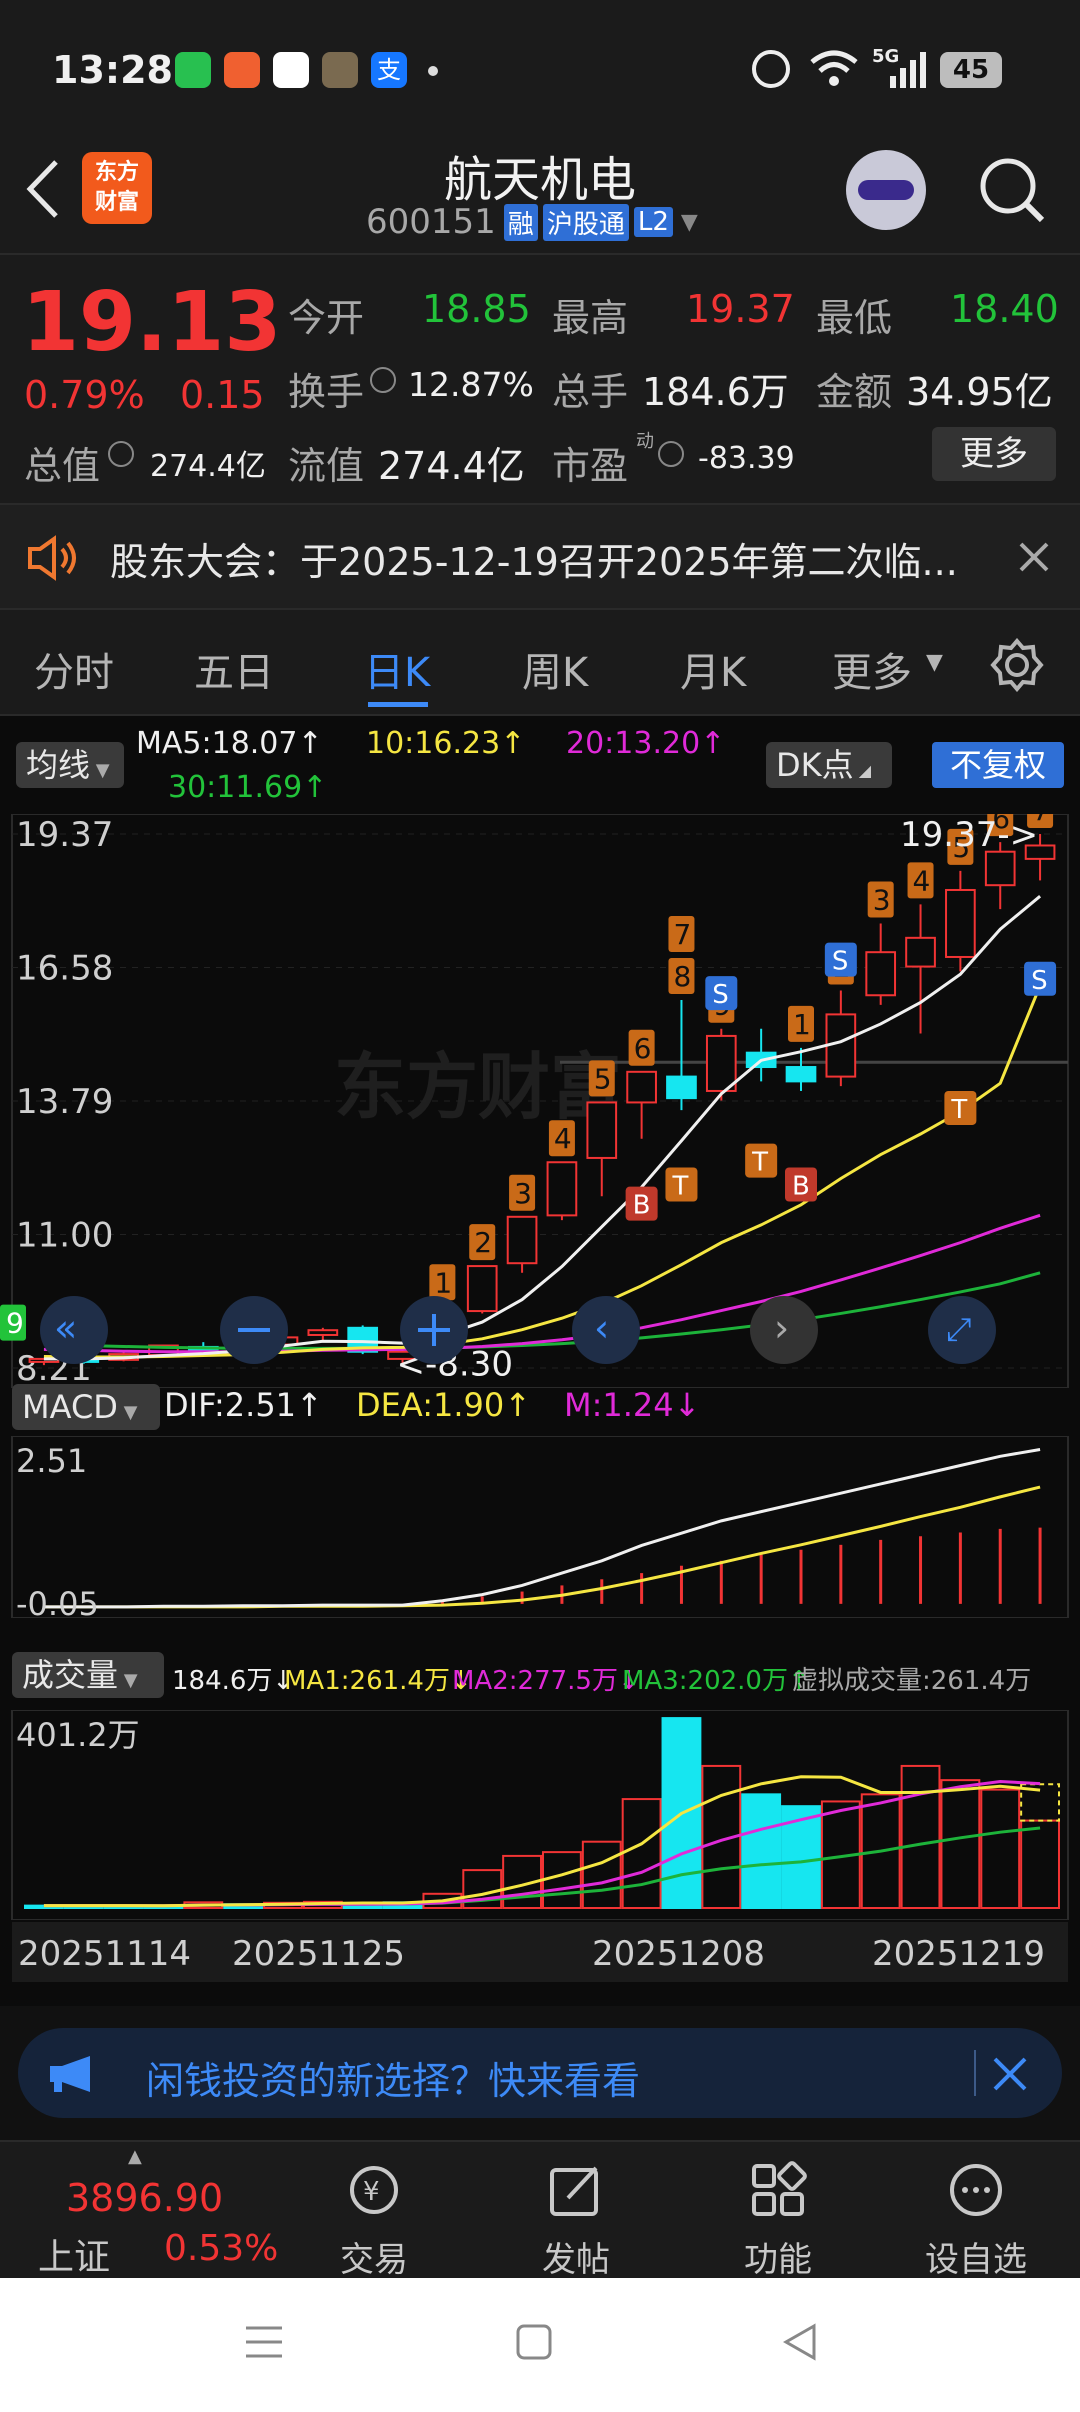 This screenshot has height=2412, width=1080. Describe the element at coordinates (959, 1954) in the screenshot. I see `date-label: 20251219` at that location.